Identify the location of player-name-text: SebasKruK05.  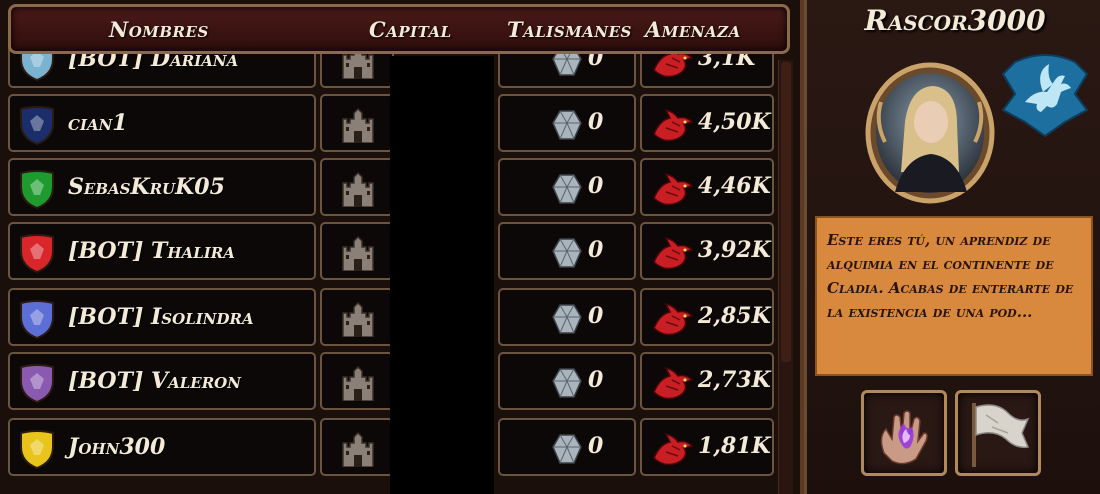
(146, 187).